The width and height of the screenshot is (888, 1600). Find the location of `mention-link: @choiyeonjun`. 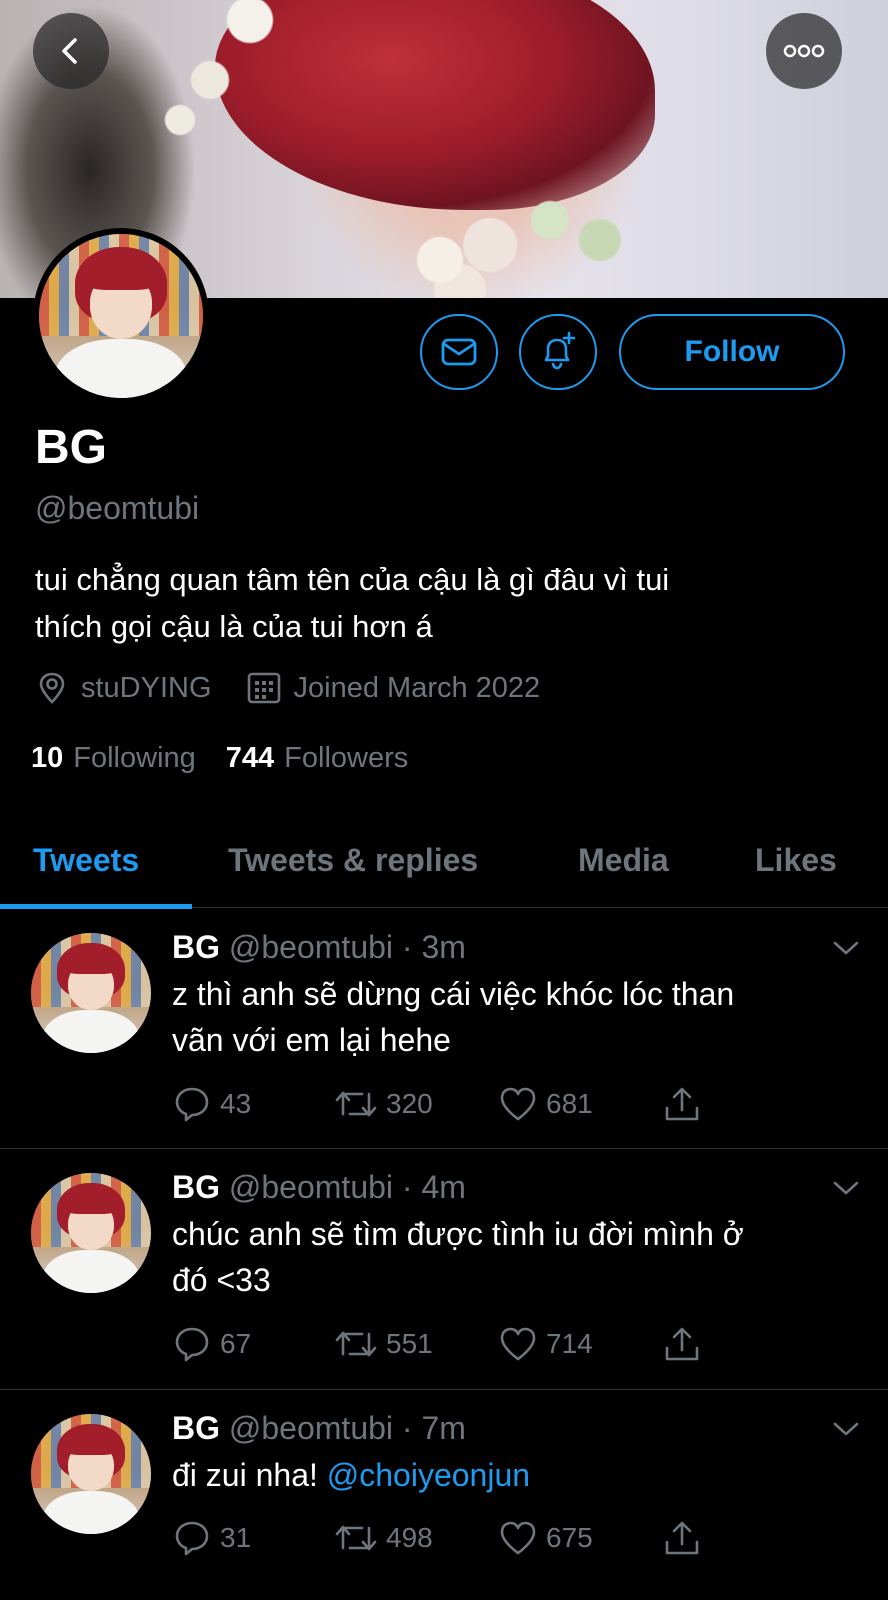

mention-link: @choiyeonjun is located at coordinates (428, 1475).